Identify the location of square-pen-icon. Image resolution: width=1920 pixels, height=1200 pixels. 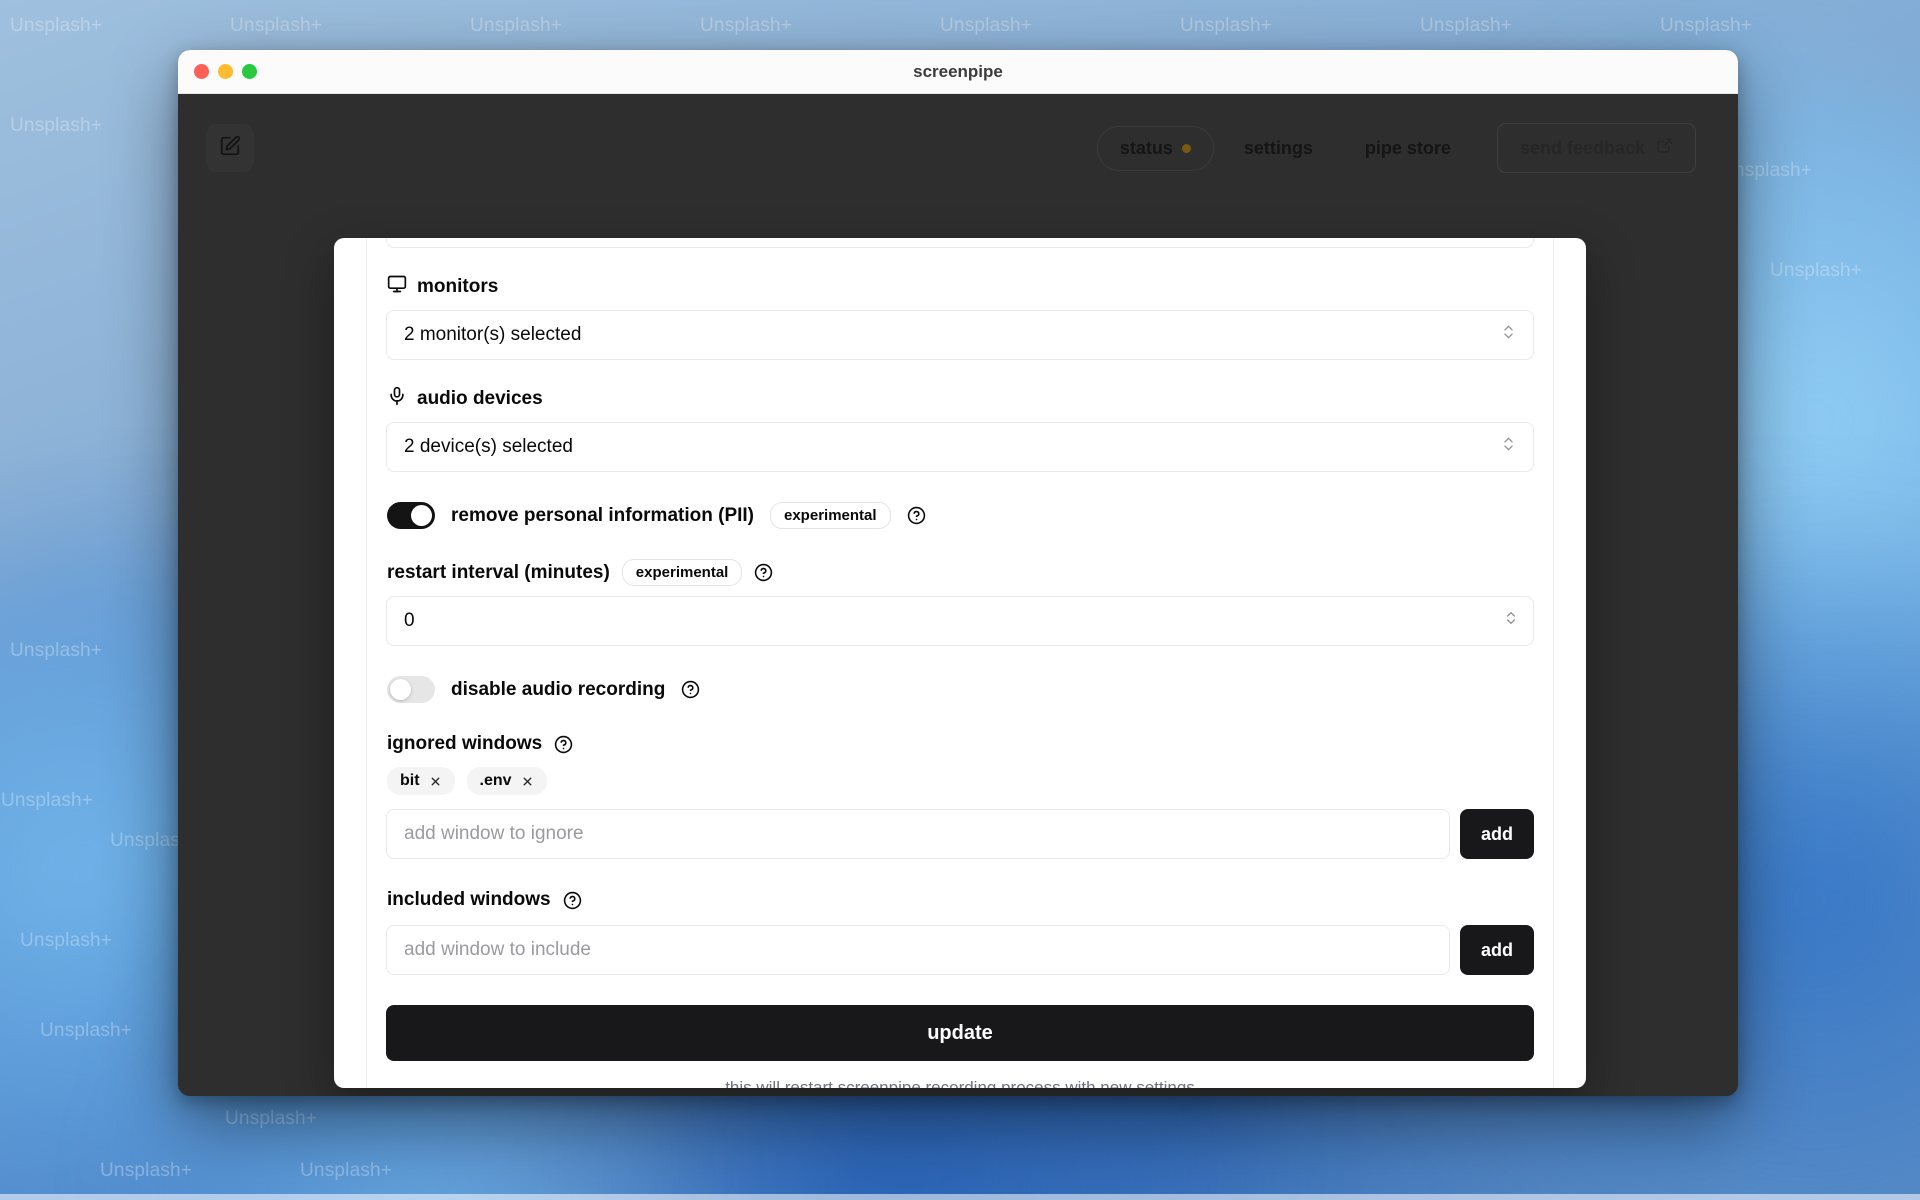
(230, 148).